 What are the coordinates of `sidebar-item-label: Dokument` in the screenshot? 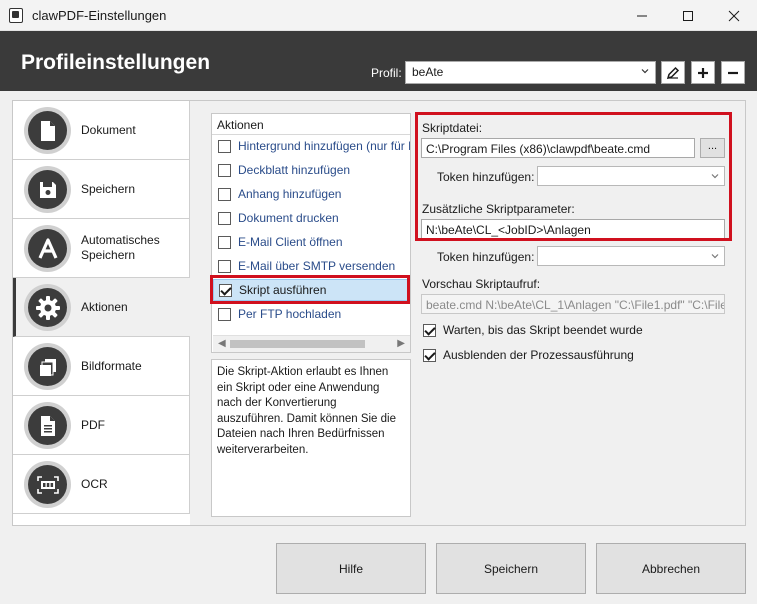 It's located at (108, 129).